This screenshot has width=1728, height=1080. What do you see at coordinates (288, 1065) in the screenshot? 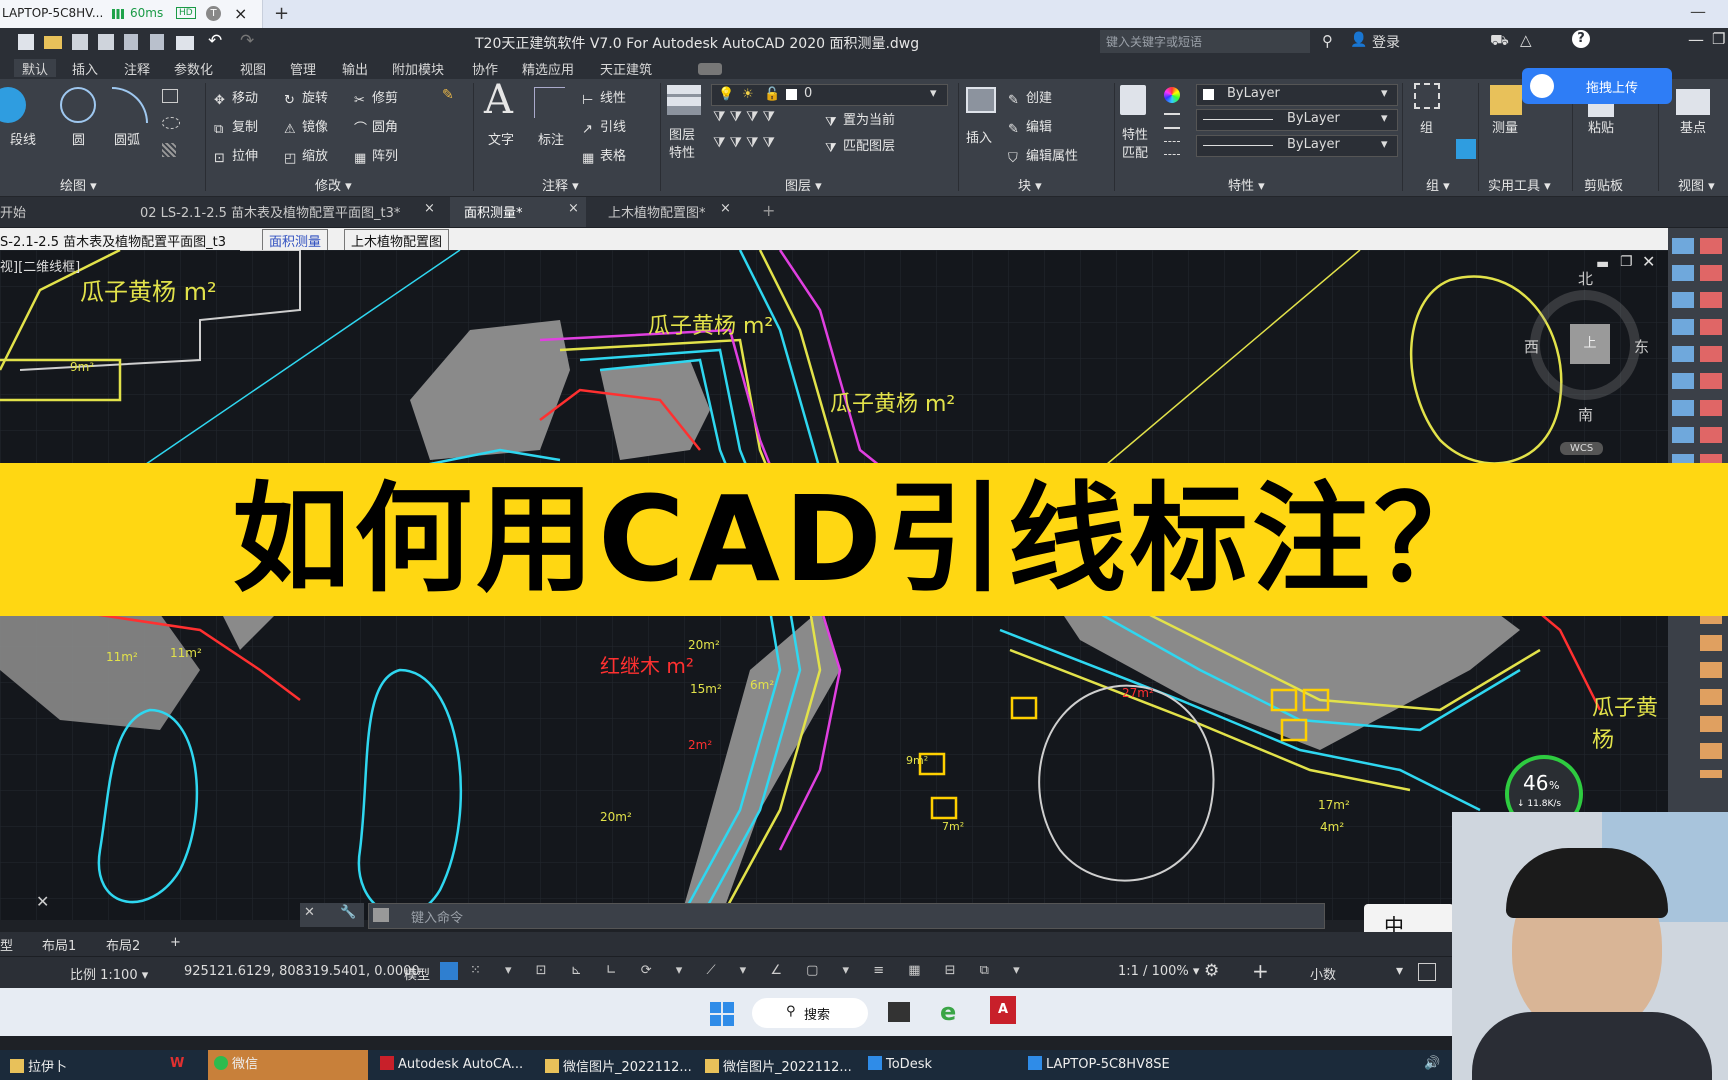
I see `taskbar-item-wechat: 微信` at bounding box center [288, 1065].